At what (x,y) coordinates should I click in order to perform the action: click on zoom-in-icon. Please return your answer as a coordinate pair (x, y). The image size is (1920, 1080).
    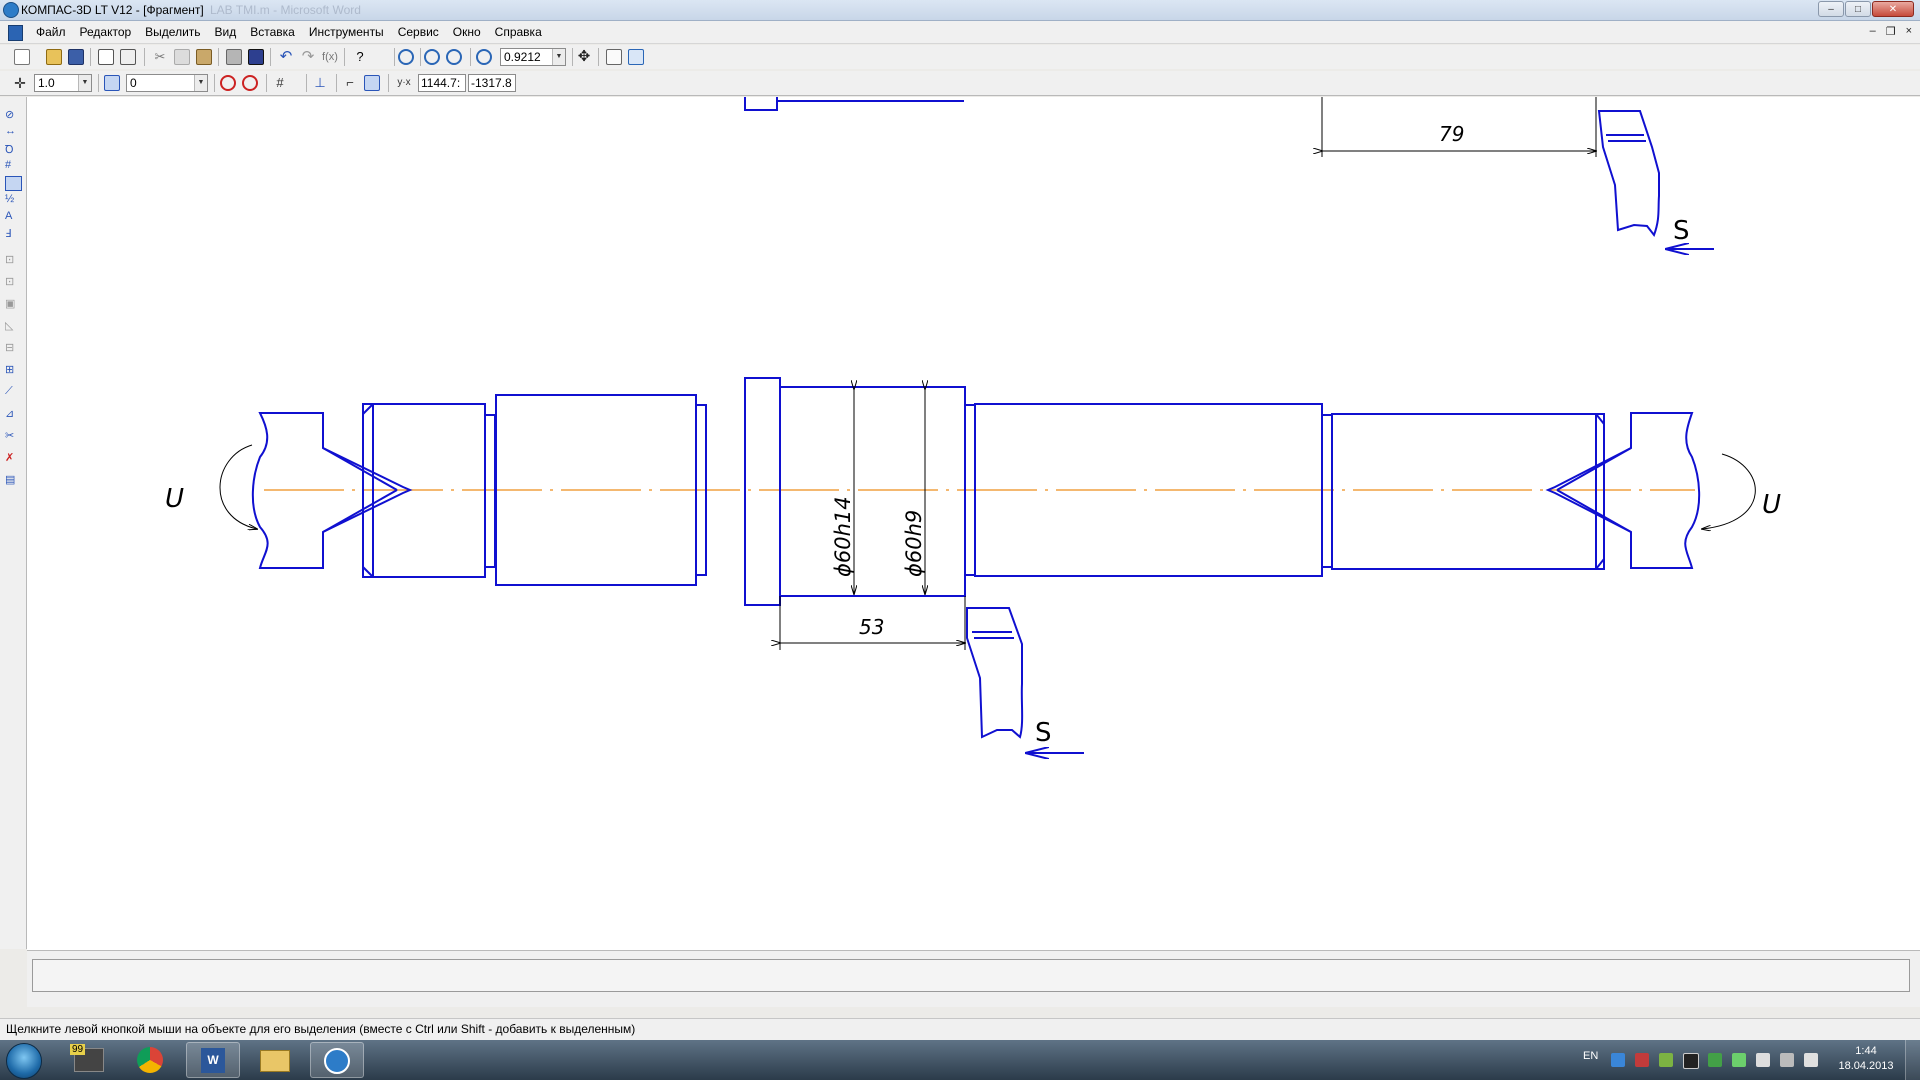
    Looking at the image, I should click on (432, 57).